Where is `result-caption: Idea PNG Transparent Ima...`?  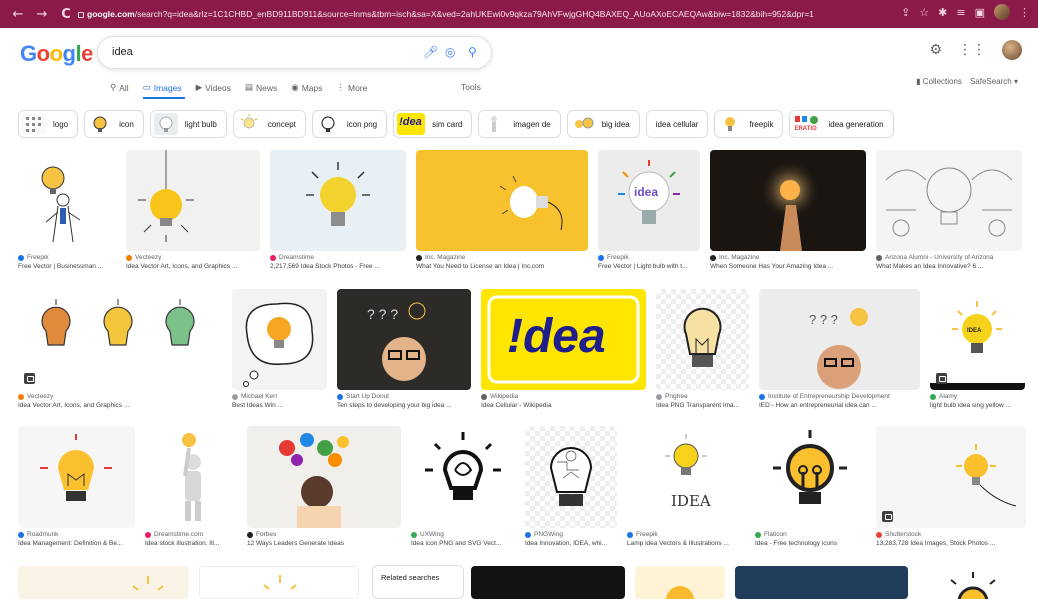 result-caption: Idea PNG Transparent Ima... is located at coordinates (702, 405).